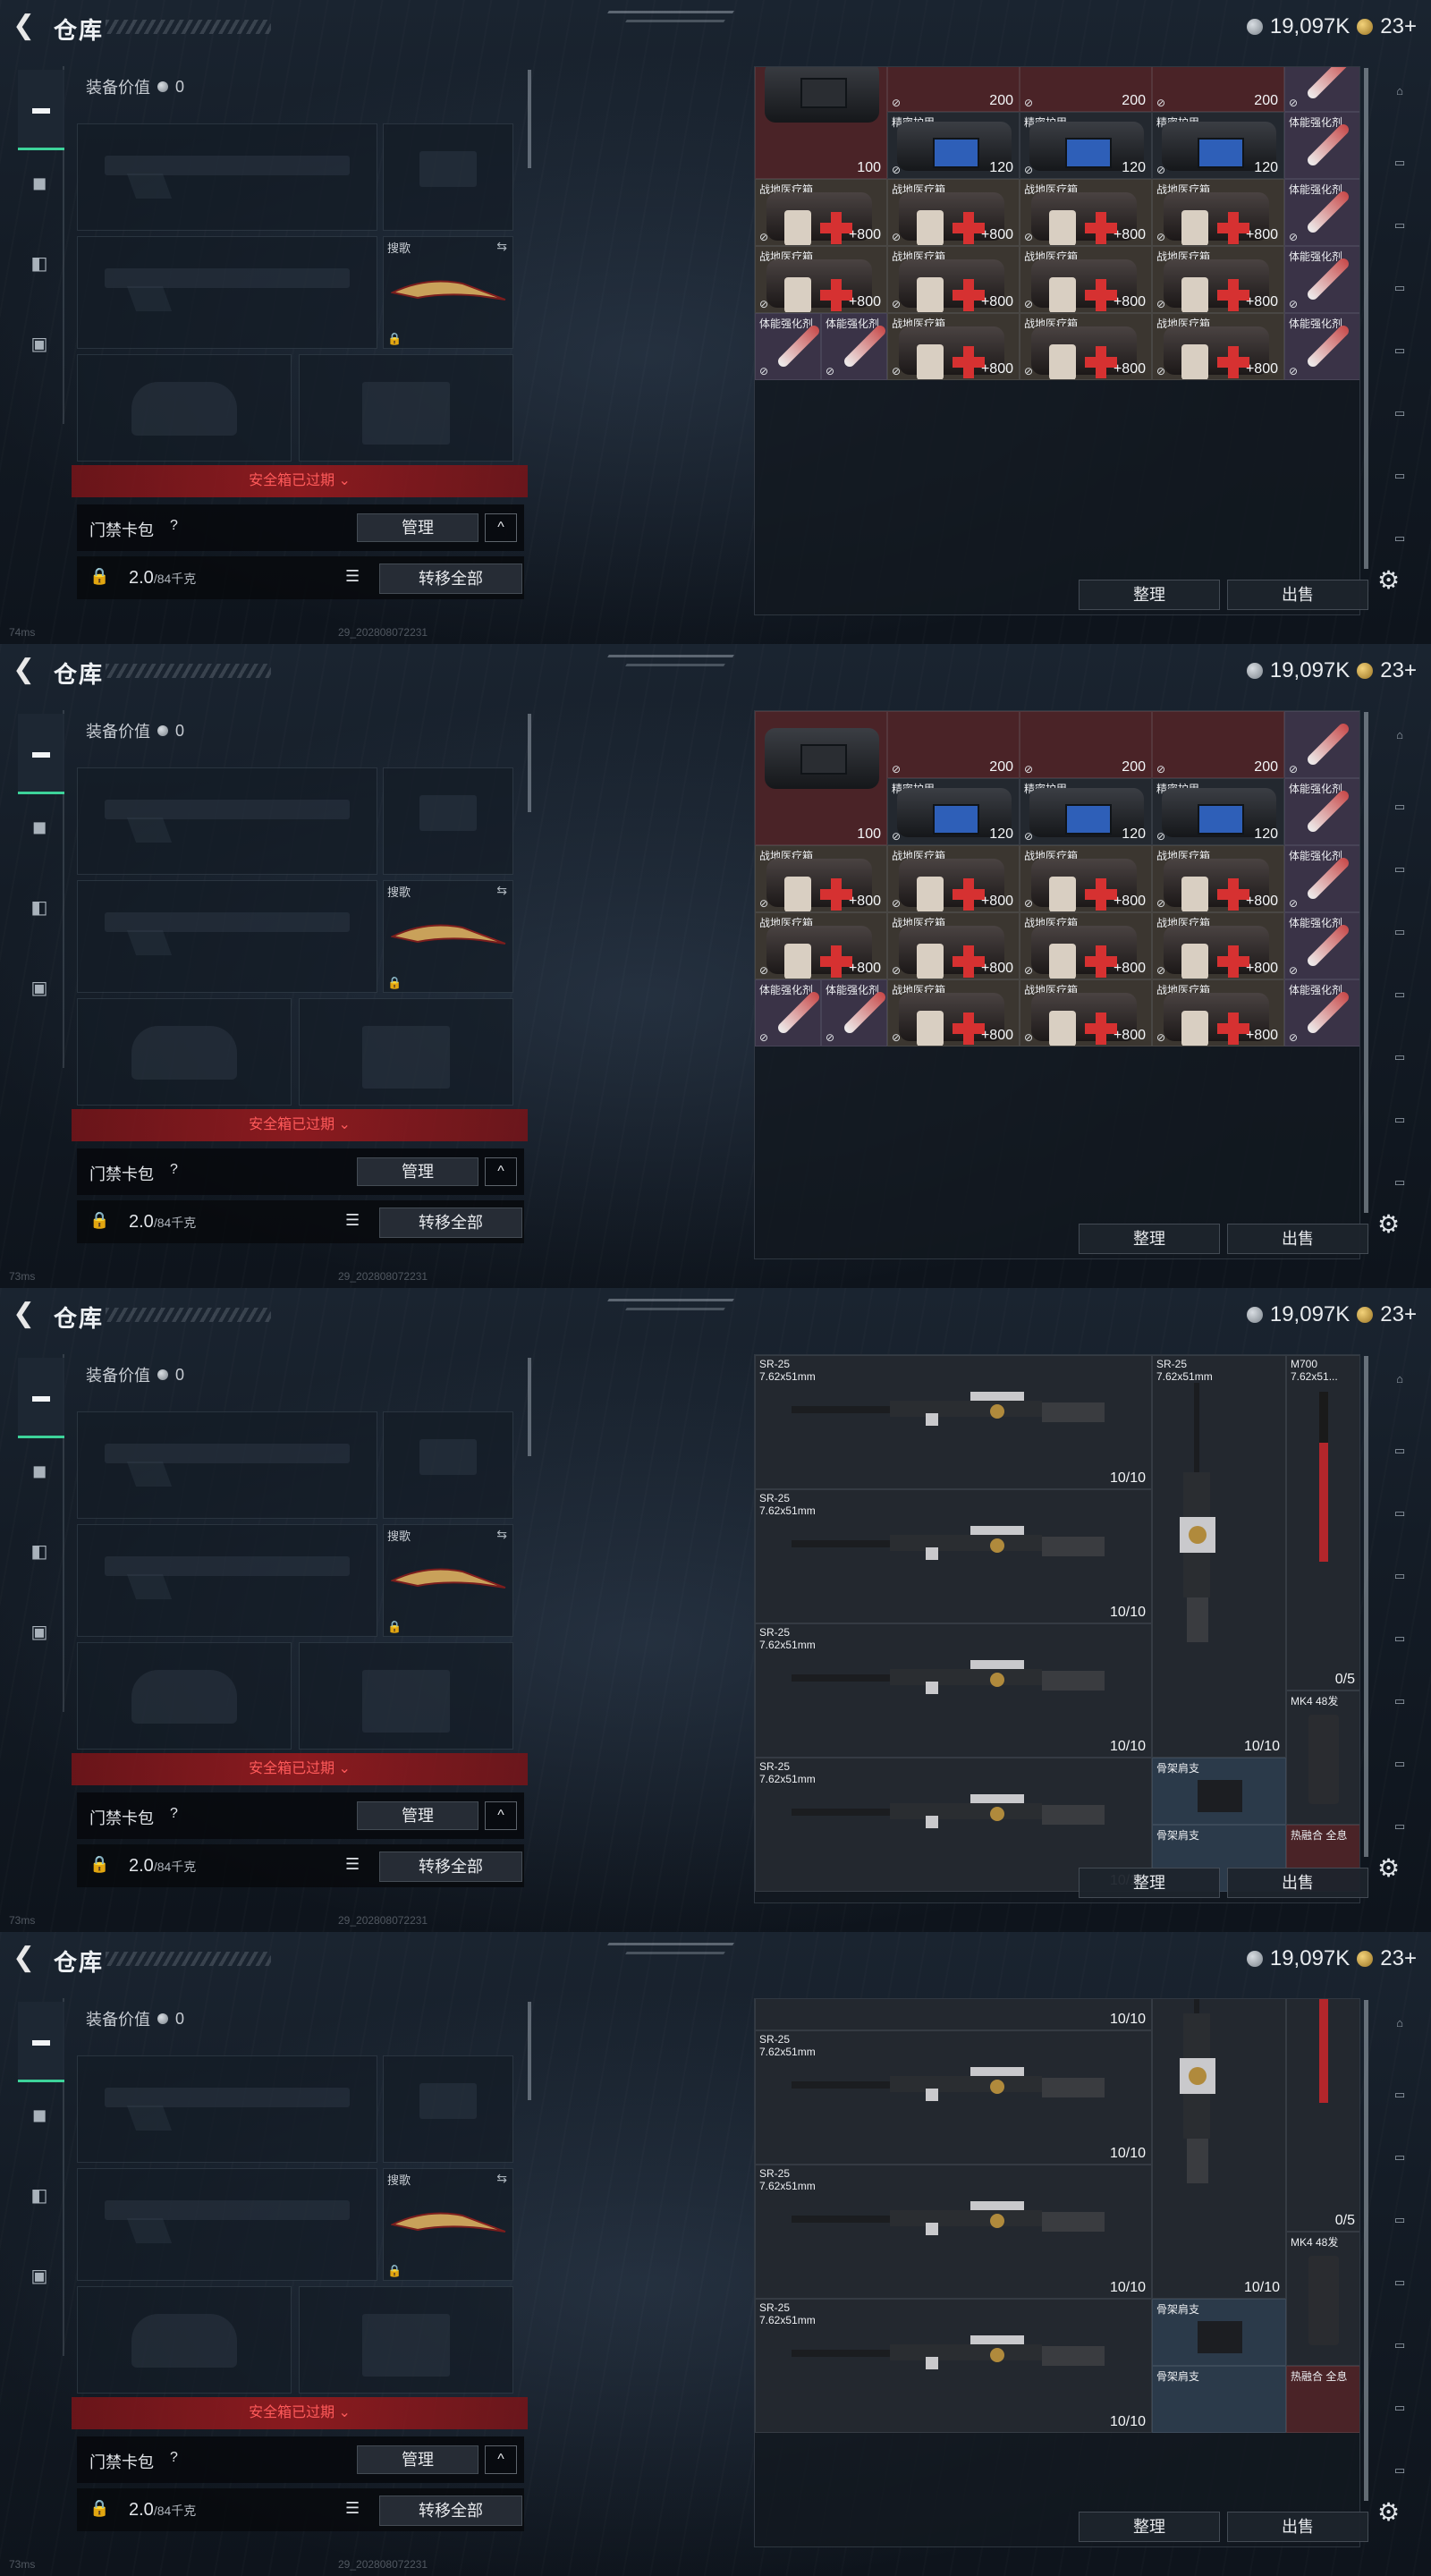  I want to click on gear-icon: ⚙, so click(1389, 1868).